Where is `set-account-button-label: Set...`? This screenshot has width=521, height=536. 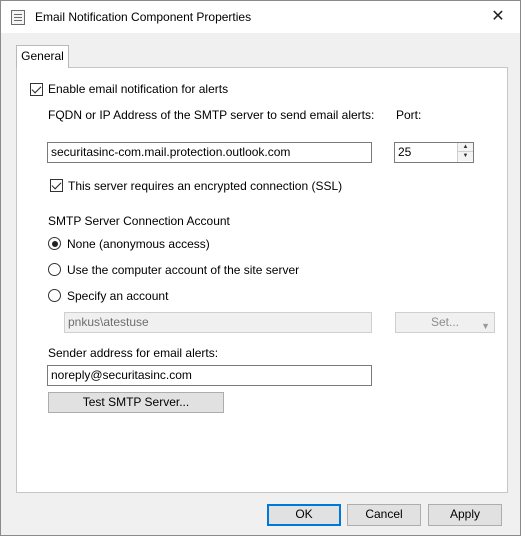 set-account-button-label: Set... is located at coordinates (444, 322).